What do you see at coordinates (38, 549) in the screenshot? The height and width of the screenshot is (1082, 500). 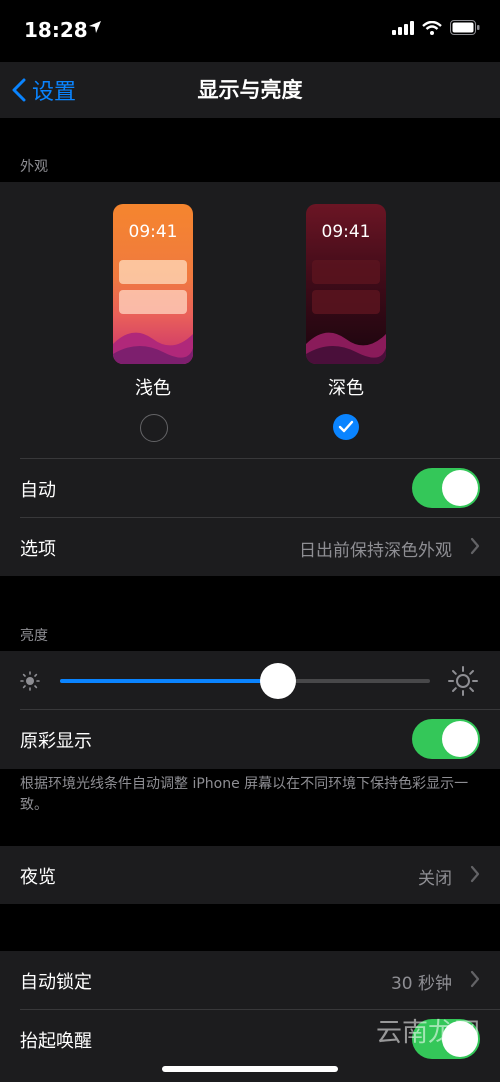 I see `options-label: 选项` at bounding box center [38, 549].